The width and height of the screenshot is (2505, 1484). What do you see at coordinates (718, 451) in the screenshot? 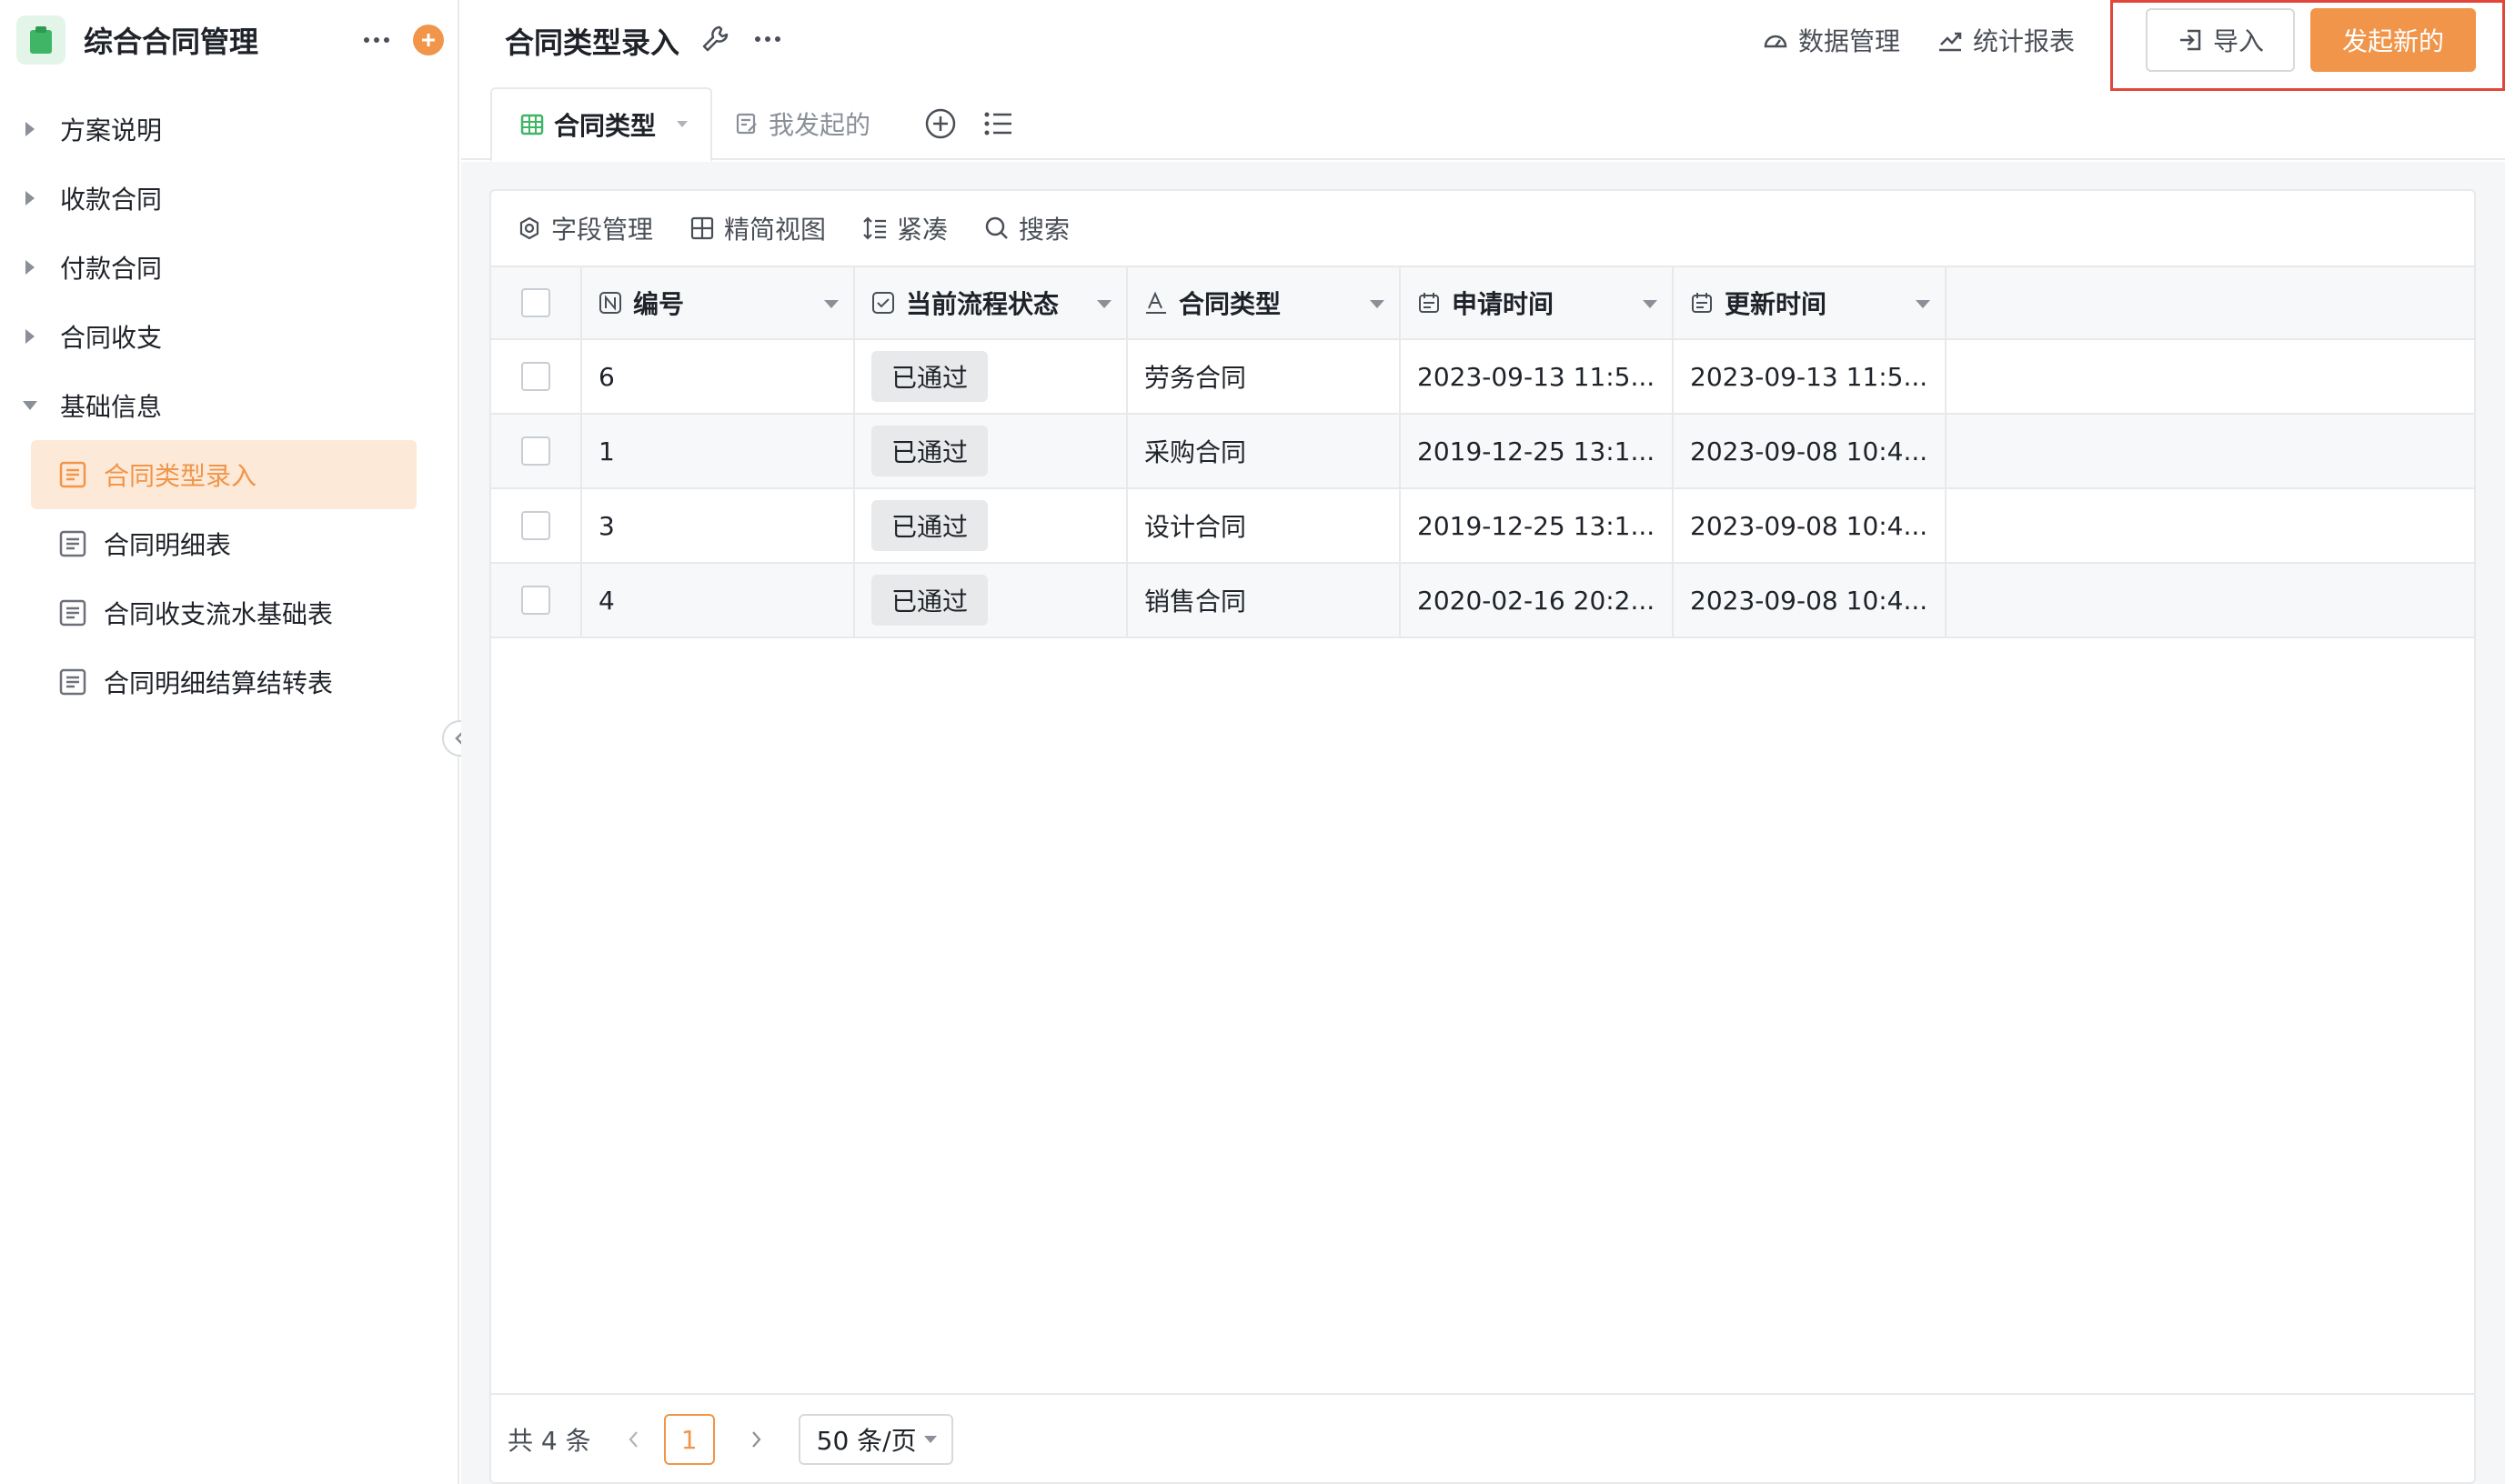
I see `cell-id: 1` at bounding box center [718, 451].